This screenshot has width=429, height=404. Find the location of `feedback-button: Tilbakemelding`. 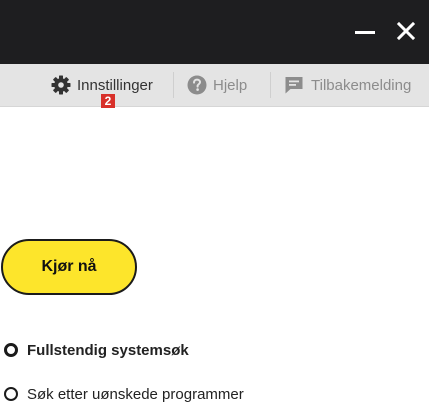

feedback-button: Tilbakemelding is located at coordinates (347, 85).